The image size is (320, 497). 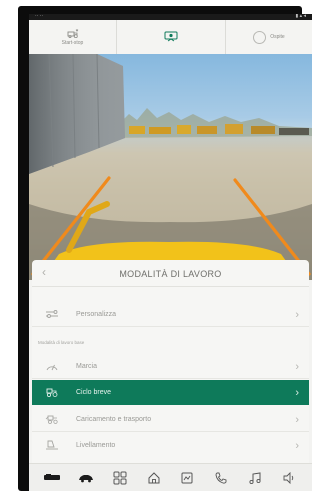 What do you see at coordinates (114, 419) in the screenshot?
I see `mode-item-label: Caricamento e trasporto` at bounding box center [114, 419].